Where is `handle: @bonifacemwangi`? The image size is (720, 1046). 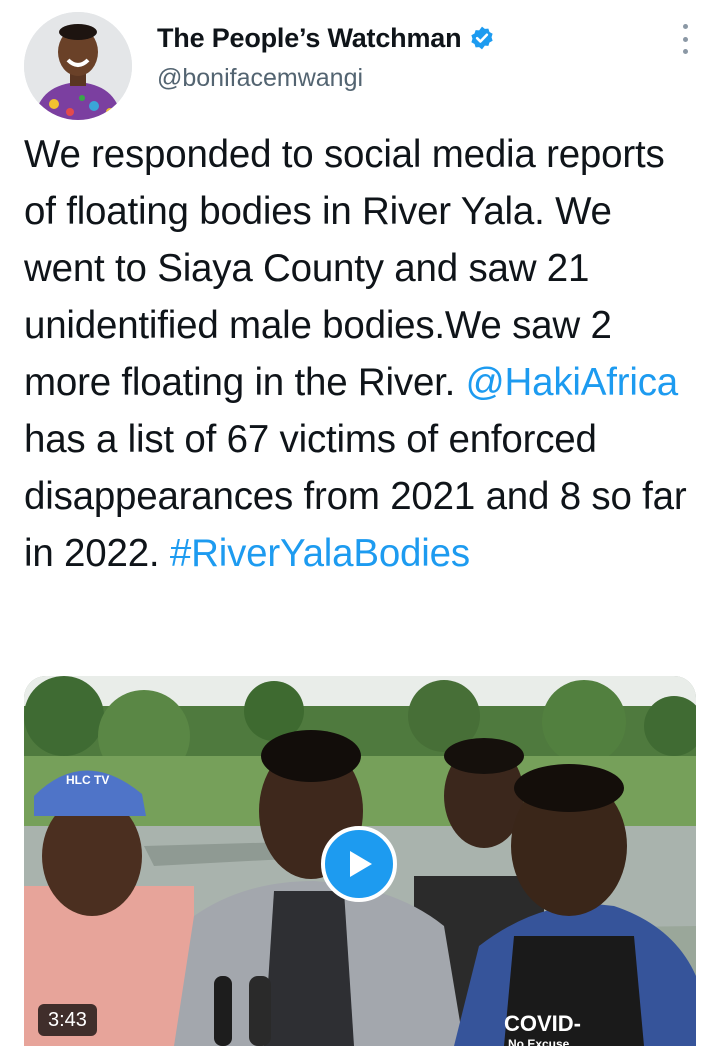
handle: @bonifacemwangi is located at coordinates (326, 78).